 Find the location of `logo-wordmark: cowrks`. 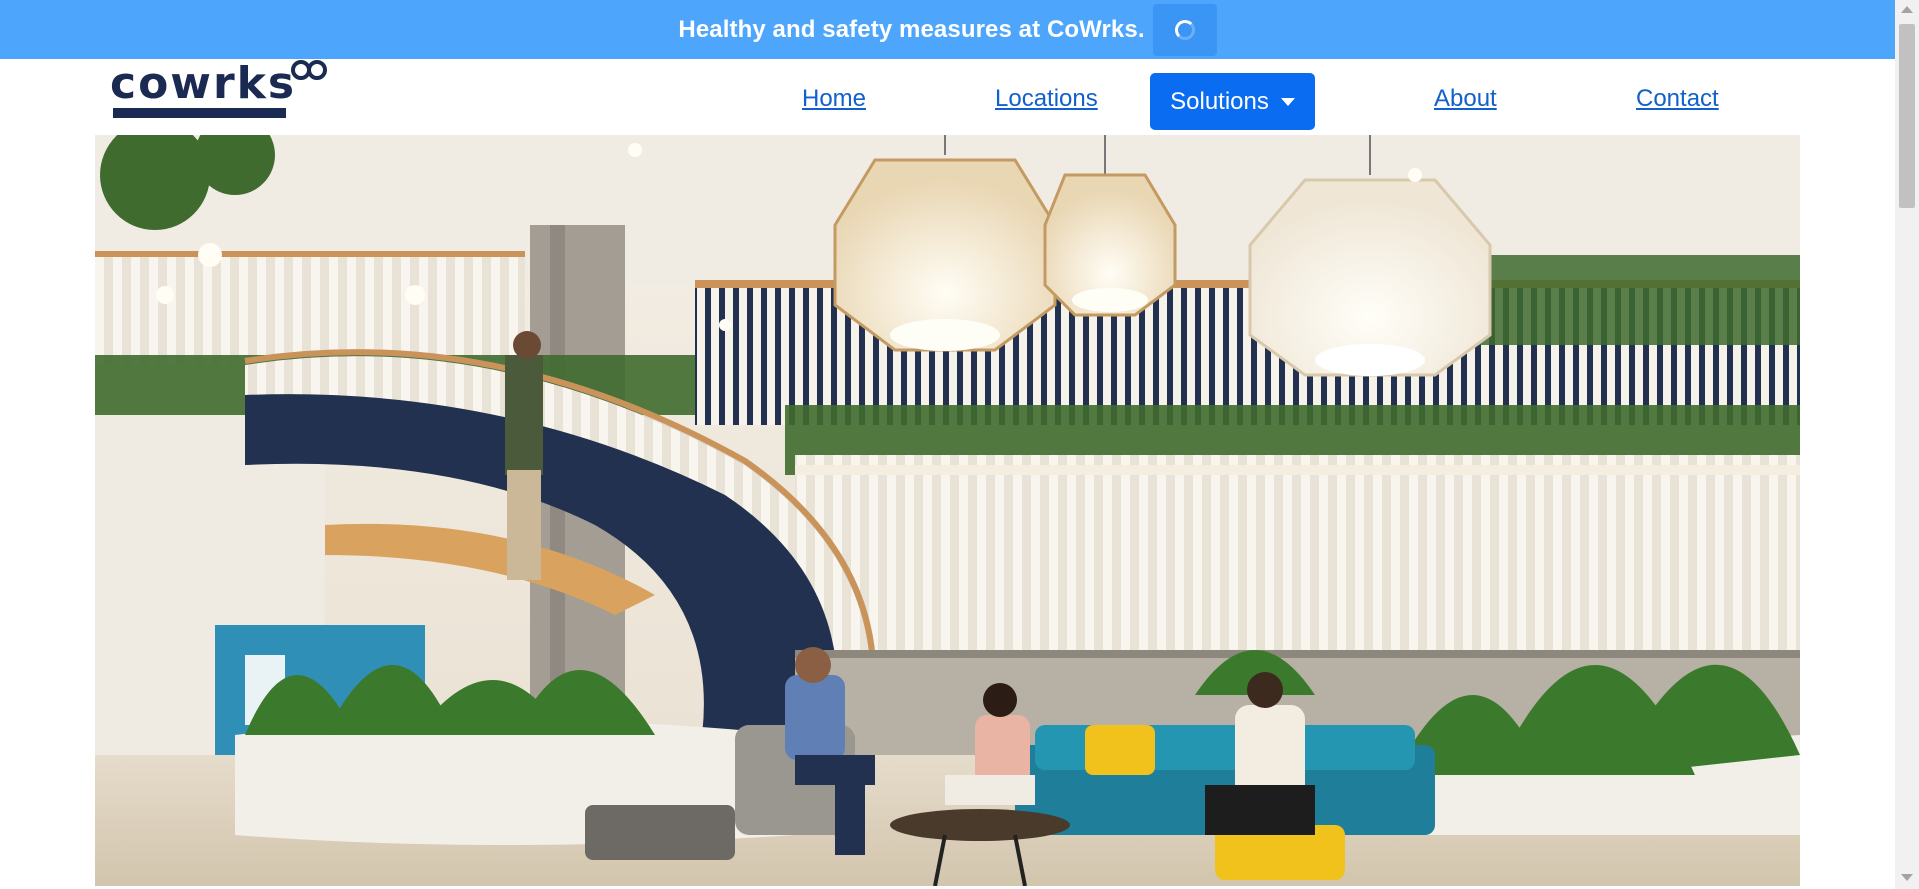

logo-wordmark: cowrks is located at coordinates (203, 83).